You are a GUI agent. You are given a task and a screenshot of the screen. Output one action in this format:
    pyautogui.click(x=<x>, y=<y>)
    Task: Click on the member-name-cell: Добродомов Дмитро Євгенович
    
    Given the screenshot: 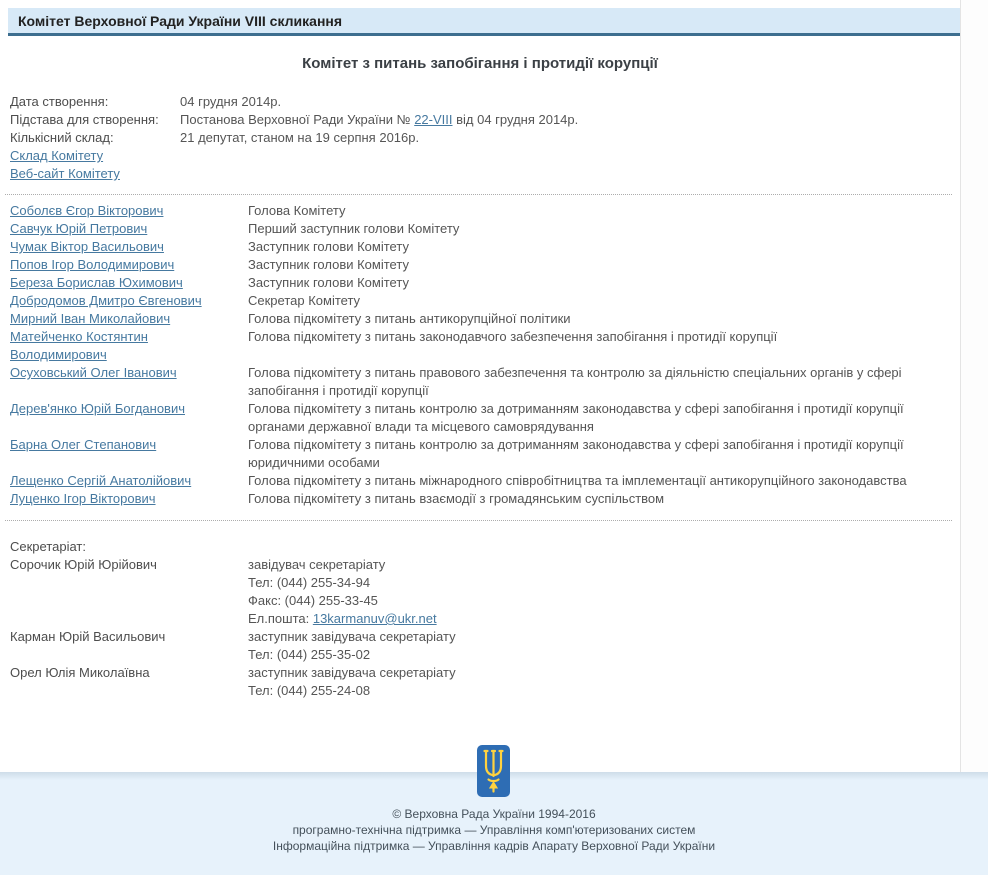 What is the action you would take?
    pyautogui.click(x=129, y=301)
    